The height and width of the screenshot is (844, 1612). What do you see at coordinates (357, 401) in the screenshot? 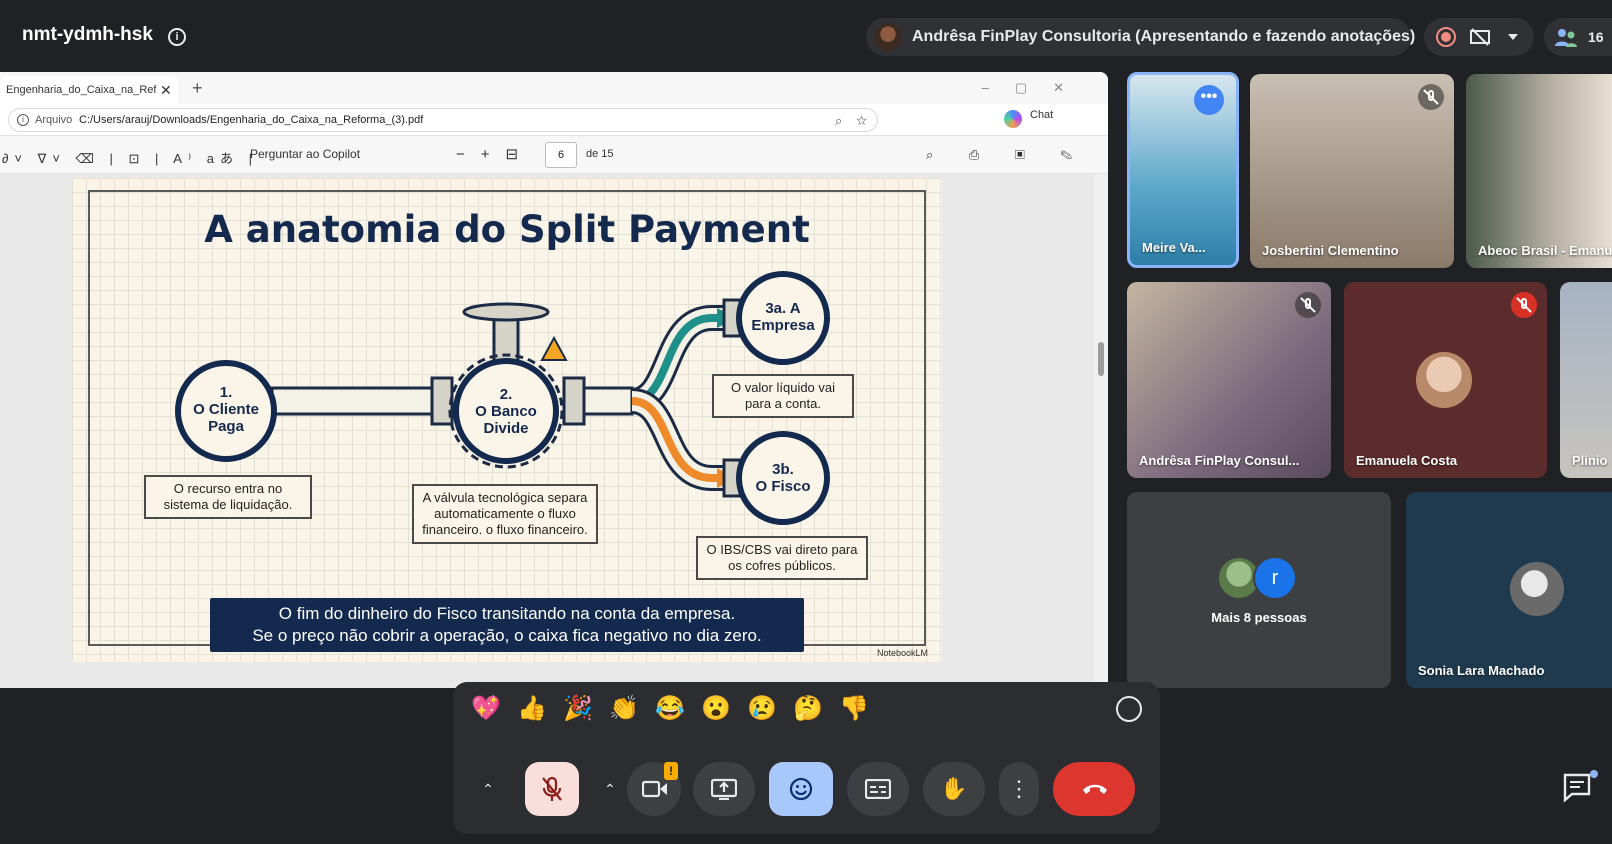
I see `pipe-inlet` at bounding box center [357, 401].